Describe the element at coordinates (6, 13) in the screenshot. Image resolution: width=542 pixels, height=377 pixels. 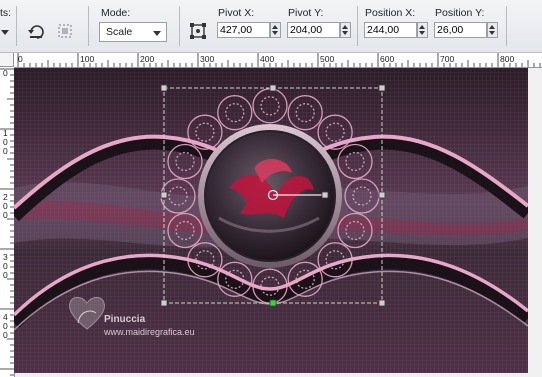
I see `presets-label: ts:` at that location.